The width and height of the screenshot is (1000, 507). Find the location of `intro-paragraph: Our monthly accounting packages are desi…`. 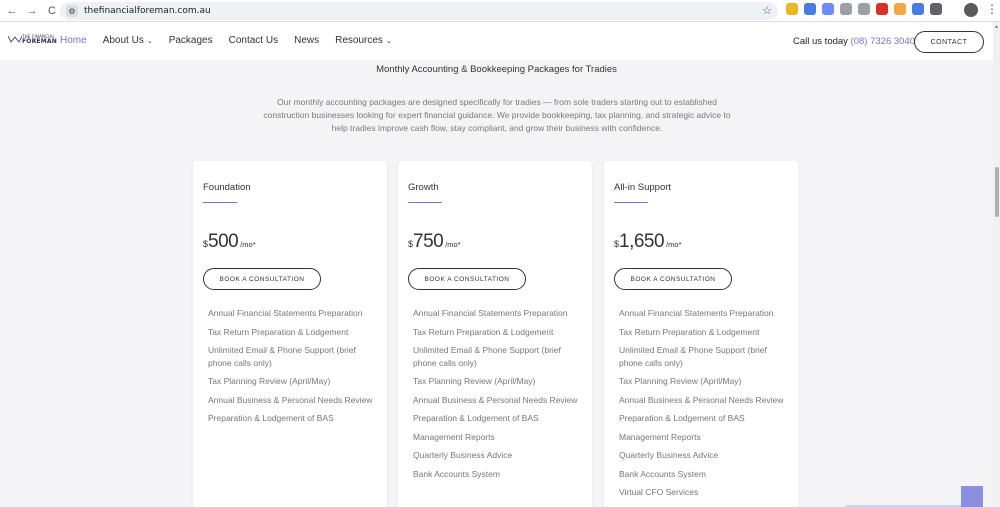

intro-paragraph: Our monthly accounting packages are desi… is located at coordinates (497, 115).